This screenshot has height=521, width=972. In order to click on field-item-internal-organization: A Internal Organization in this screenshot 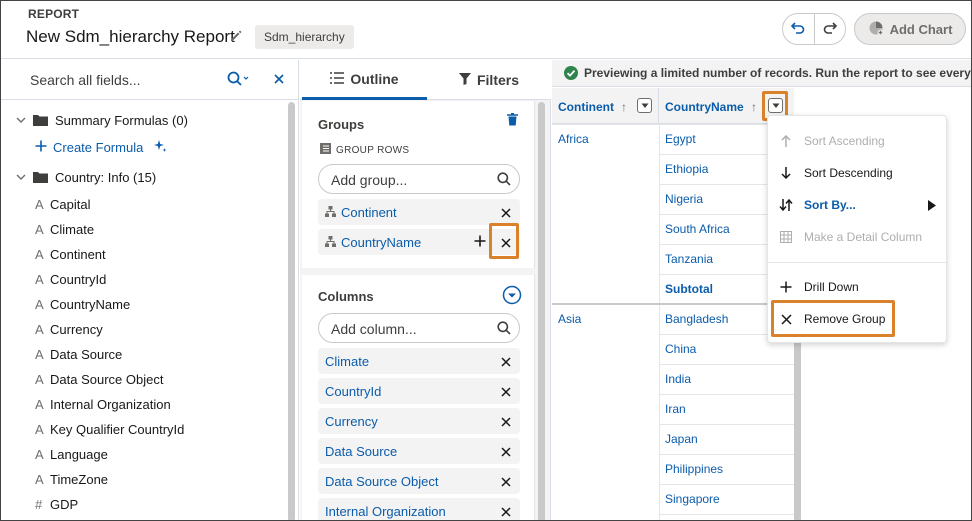, I will do `click(103, 404)`.